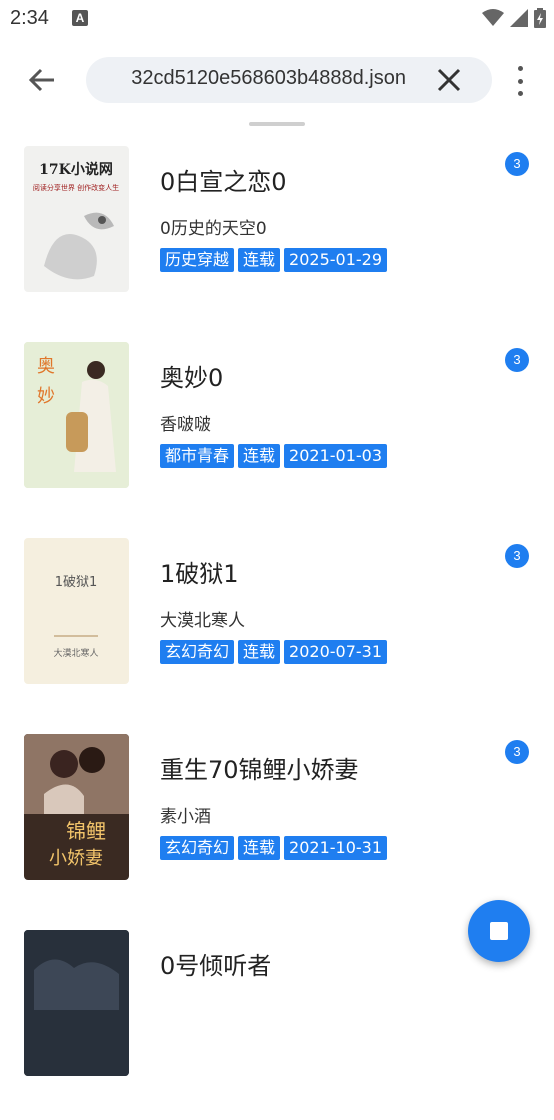 The width and height of the screenshot is (554, 1120). I want to click on book-title: 奥妙0, so click(192, 378).